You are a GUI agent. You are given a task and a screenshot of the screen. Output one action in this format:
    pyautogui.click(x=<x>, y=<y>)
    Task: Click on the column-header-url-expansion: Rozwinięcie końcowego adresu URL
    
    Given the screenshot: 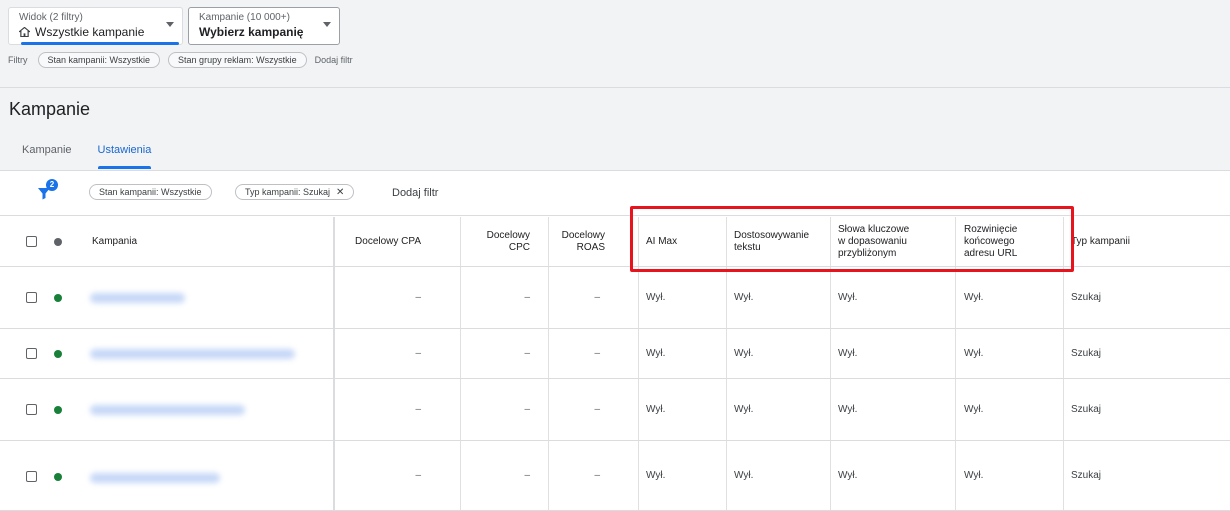 What is the action you would take?
    pyautogui.click(x=990, y=241)
    